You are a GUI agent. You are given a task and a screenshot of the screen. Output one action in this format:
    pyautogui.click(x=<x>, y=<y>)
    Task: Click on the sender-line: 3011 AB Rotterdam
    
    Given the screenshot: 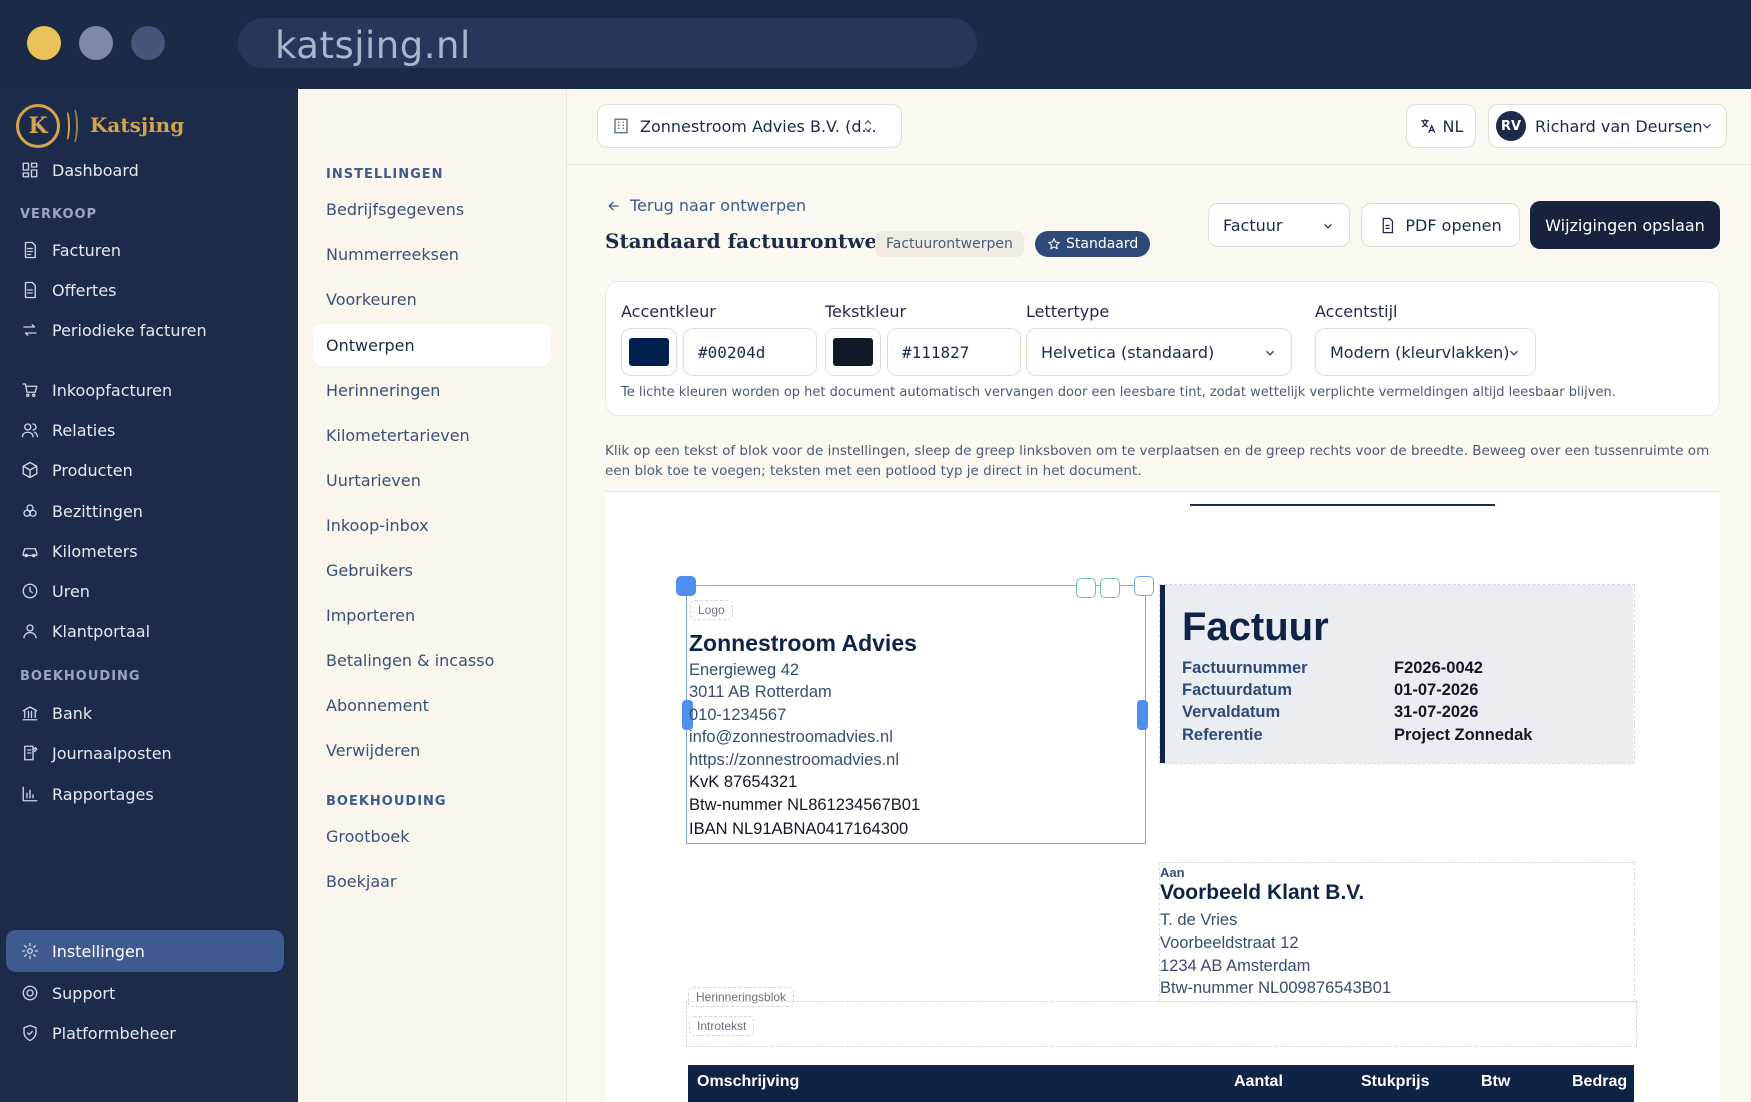 What is the action you would take?
    pyautogui.click(x=760, y=692)
    